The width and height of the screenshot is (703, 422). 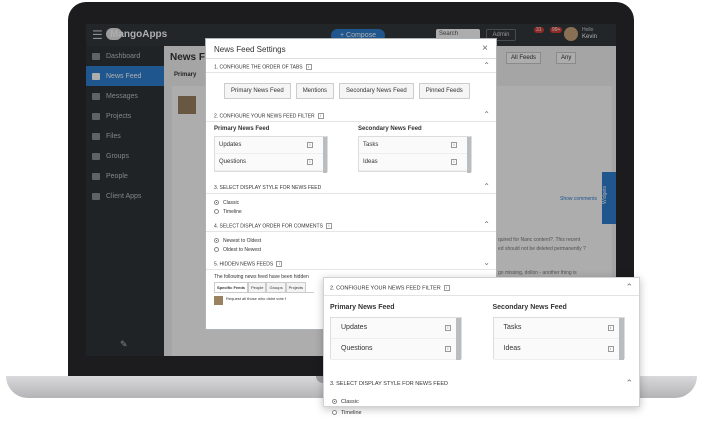 I want to click on filter-list: Updates i Questions i, so click(x=271, y=154).